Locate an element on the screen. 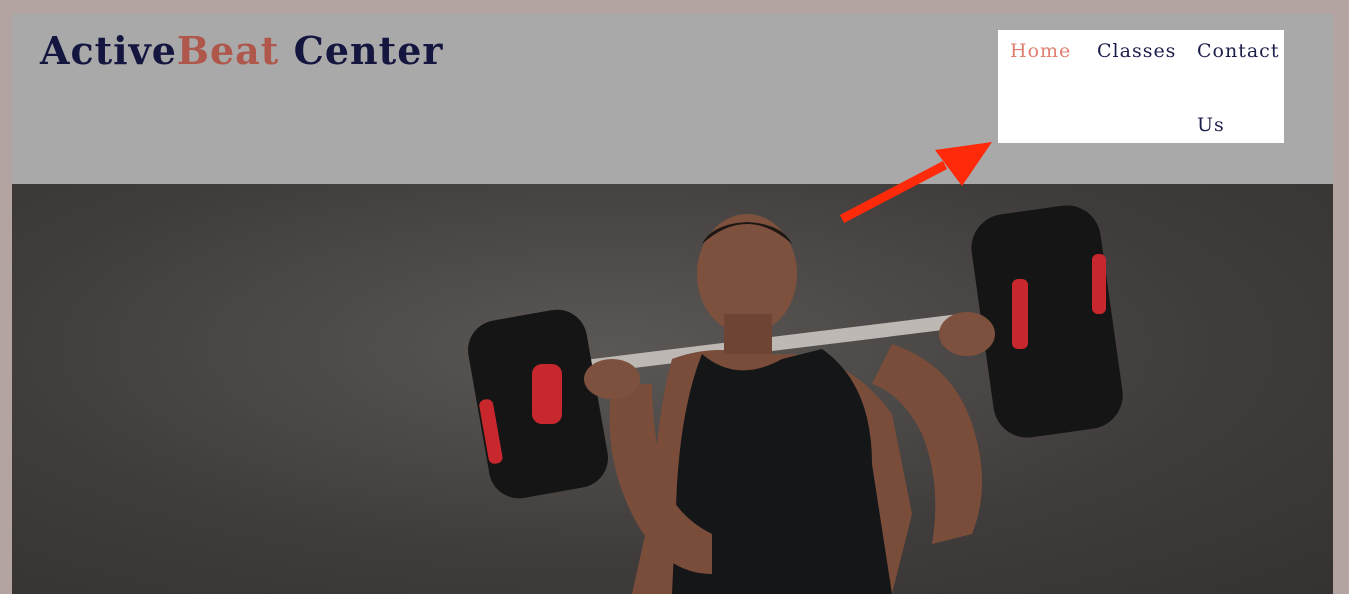 This screenshot has width=1349, height=594. nav-item-classes: Classes is located at coordinates (1136, 51).